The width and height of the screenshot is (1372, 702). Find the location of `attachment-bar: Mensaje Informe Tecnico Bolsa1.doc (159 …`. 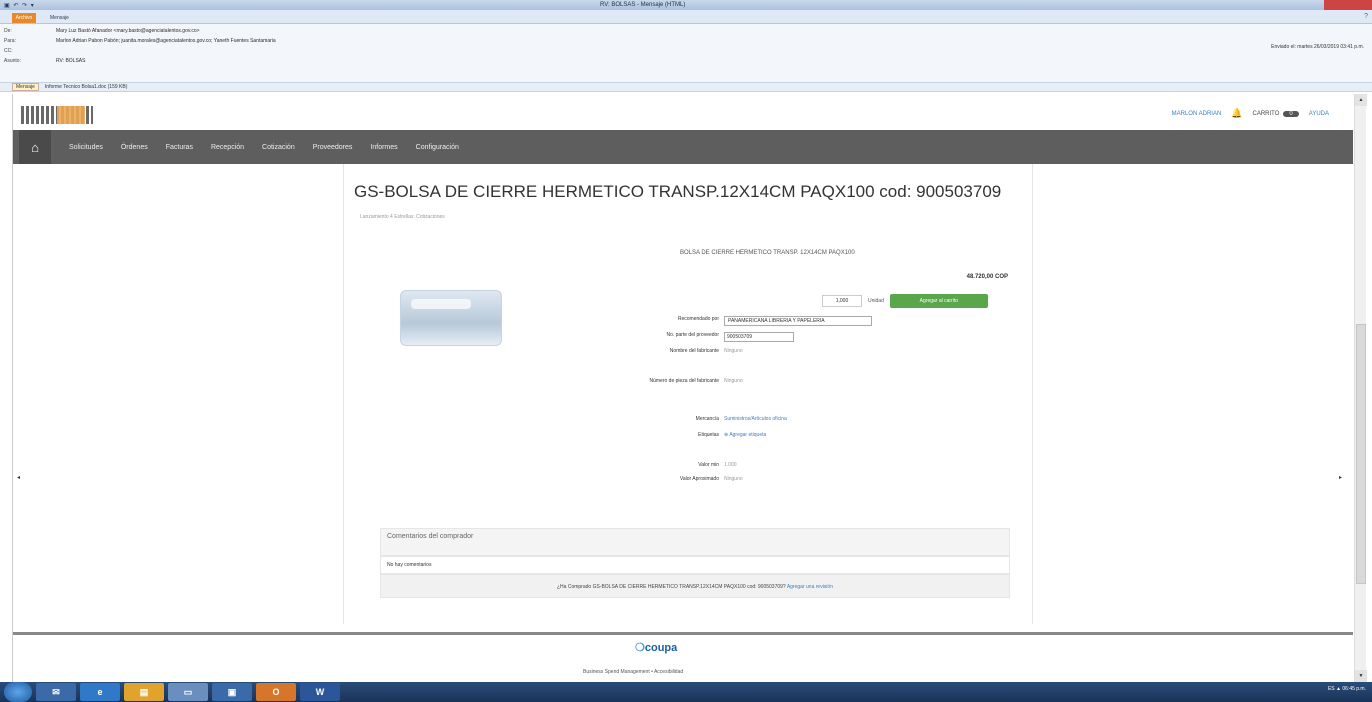

attachment-bar: Mensaje Informe Tecnico Bolsa1.doc (159 … is located at coordinates (686, 87).